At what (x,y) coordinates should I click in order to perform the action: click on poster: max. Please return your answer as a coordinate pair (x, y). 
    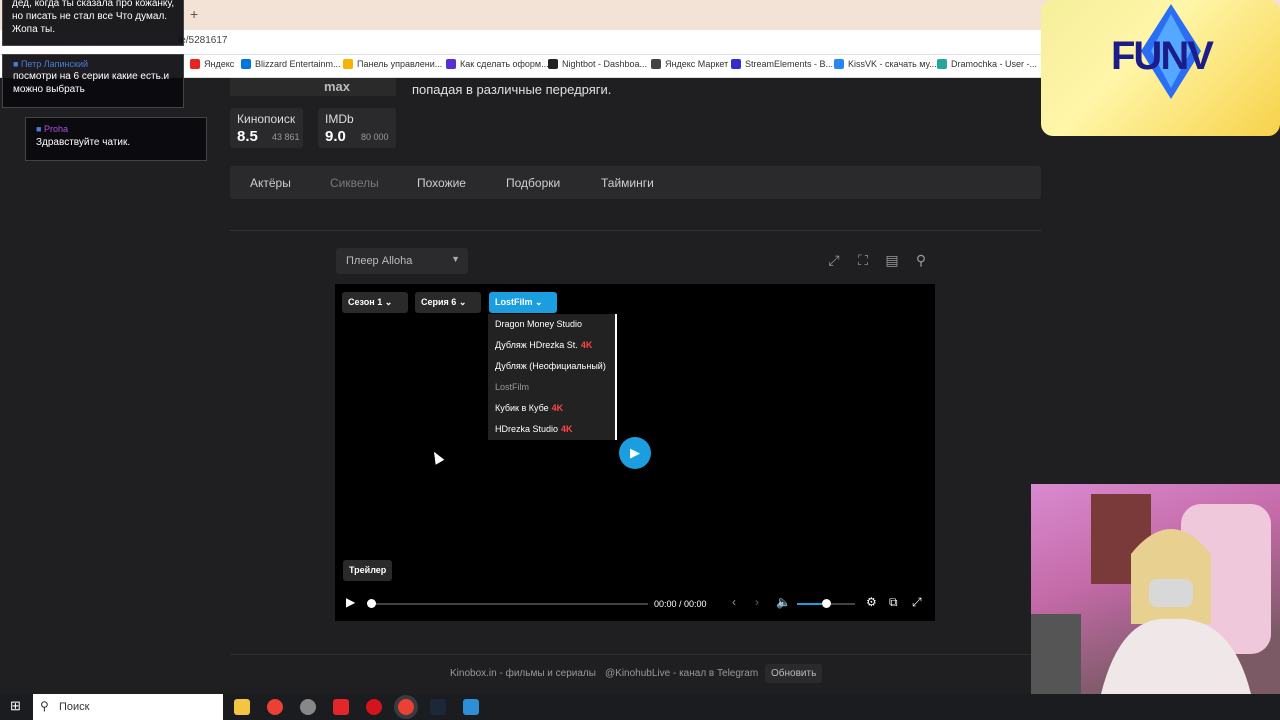
    Looking at the image, I should click on (313, 87).